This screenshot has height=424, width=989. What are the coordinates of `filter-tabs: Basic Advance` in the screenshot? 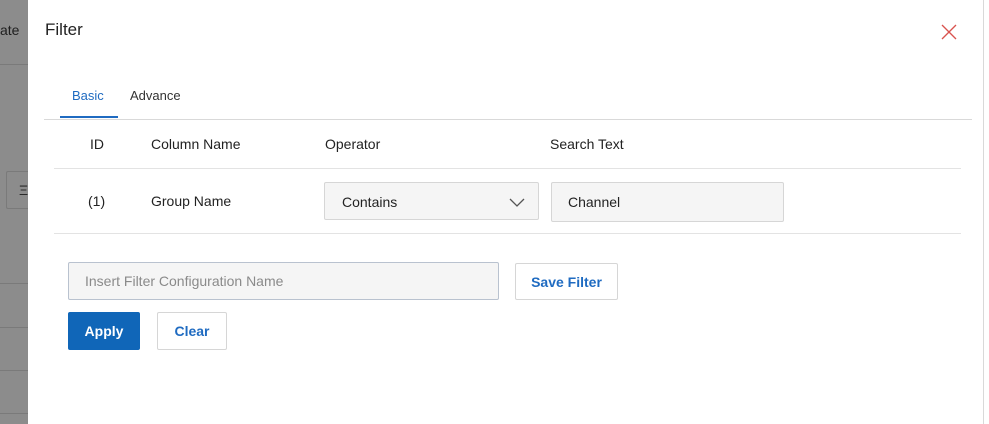 It's located at (508, 100).